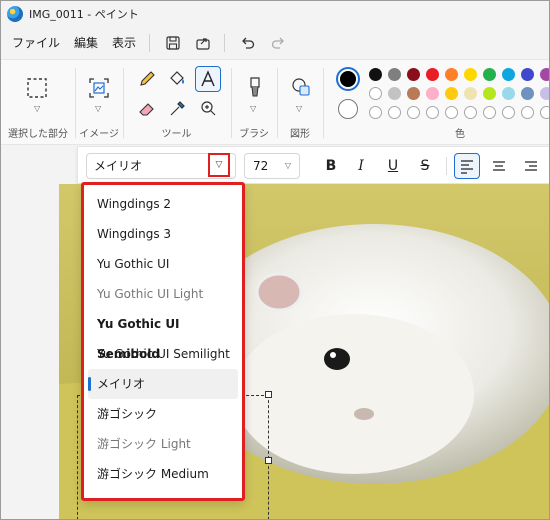 This screenshot has width=550, height=520. I want to click on secondary-color-swatch, so click(348, 109).